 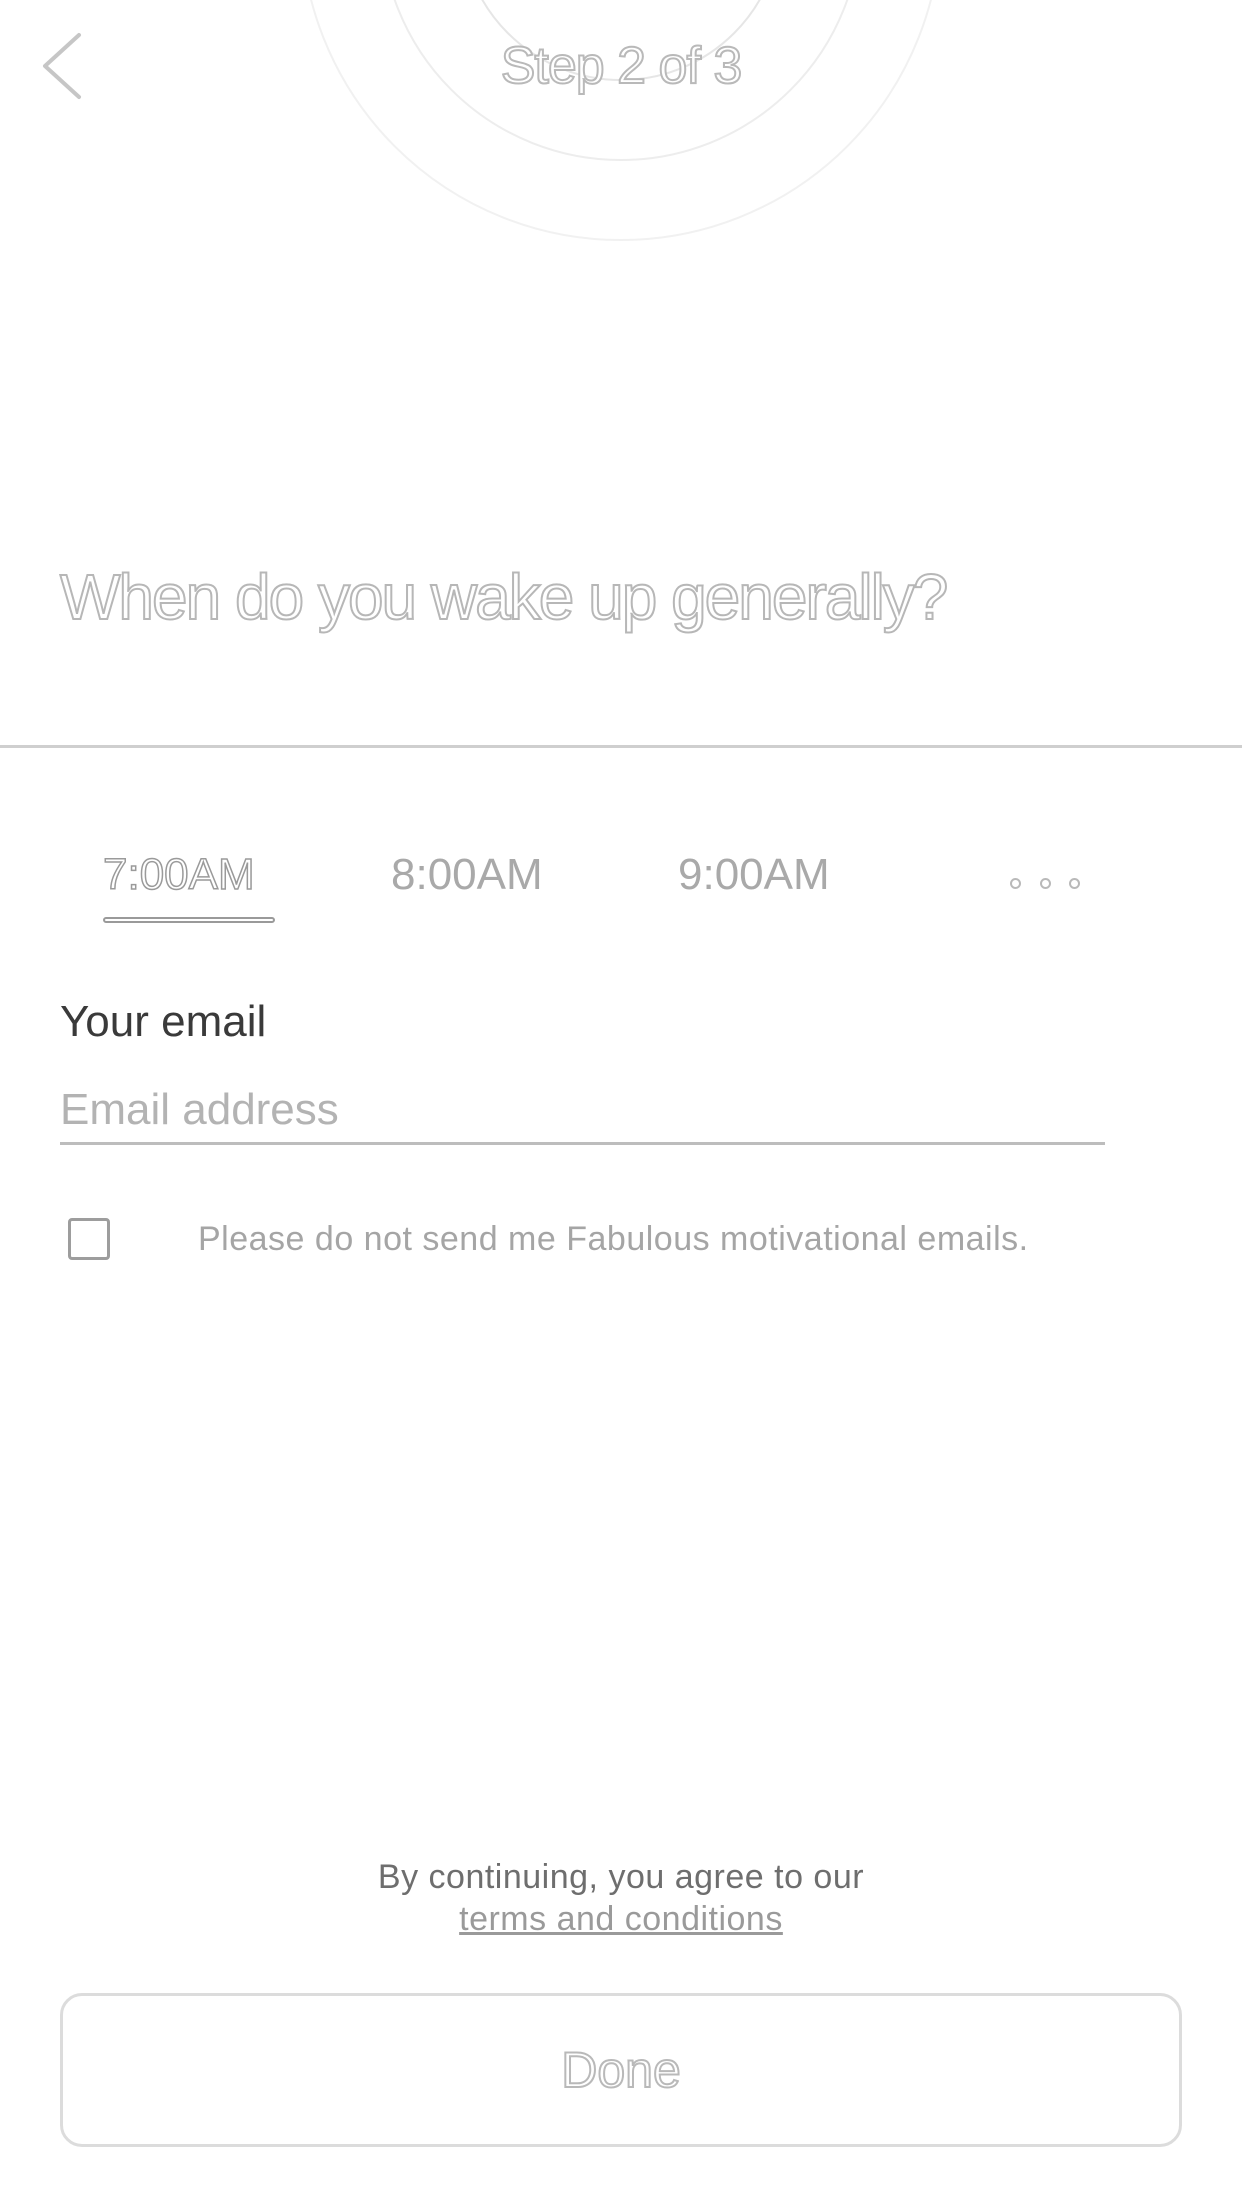 What do you see at coordinates (621, 746) in the screenshot?
I see `divider` at bounding box center [621, 746].